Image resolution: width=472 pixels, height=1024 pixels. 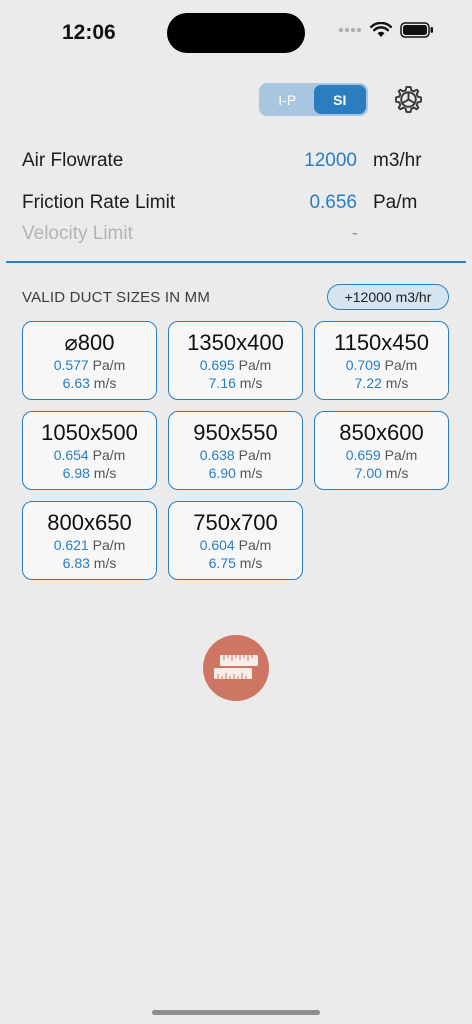 I want to click on friction-rate-row: Friction Rate Limit 0.656 Pa/m, so click(x=247, y=205).